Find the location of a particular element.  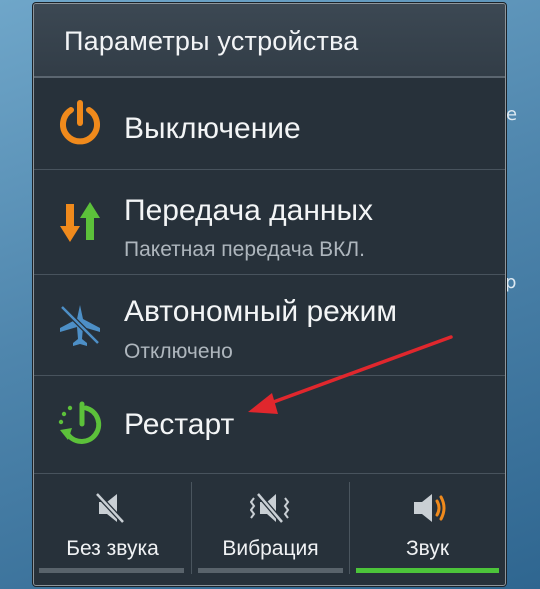

sound-mode-label: Вибрация is located at coordinates (270, 548).